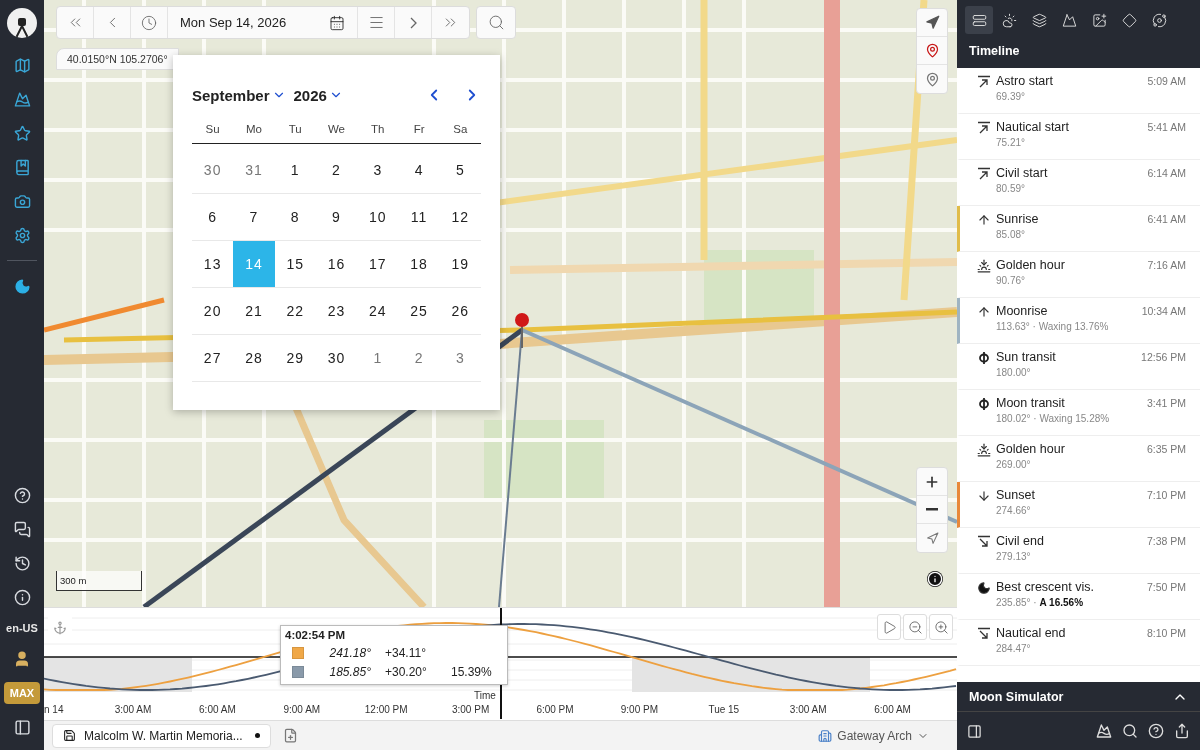 Image resolution: width=1200 pixels, height=750 pixels. I want to click on info-icon, so click(22, 597).